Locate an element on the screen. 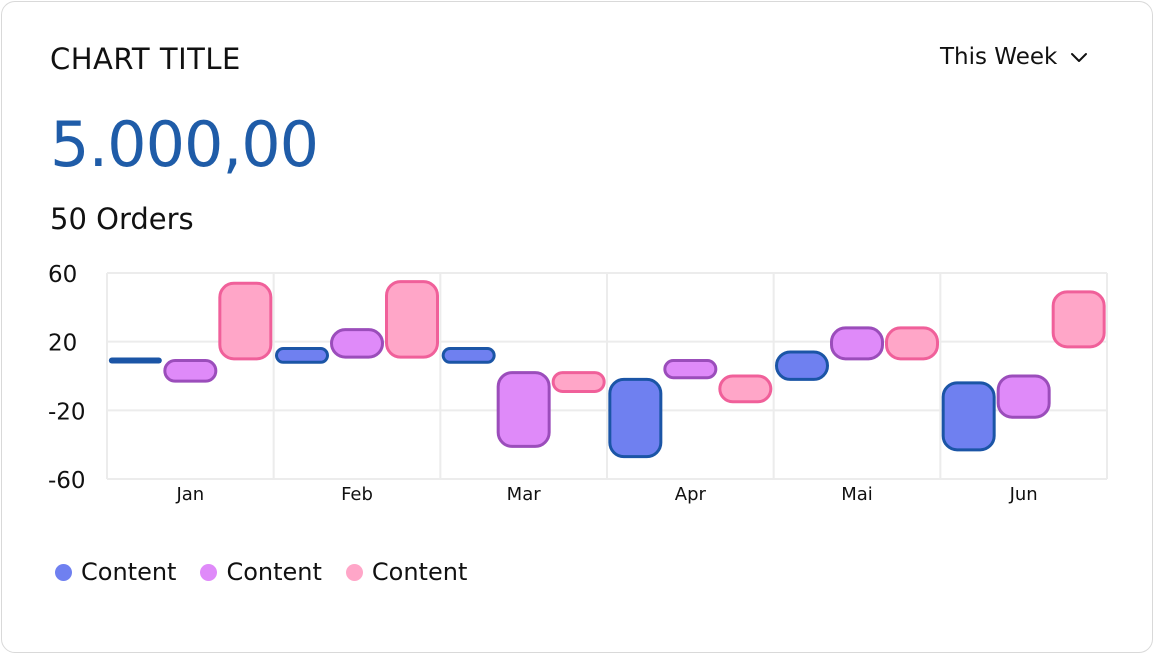 The height and width of the screenshot is (656, 1156). legend-label-2: Content is located at coordinates (274, 572).